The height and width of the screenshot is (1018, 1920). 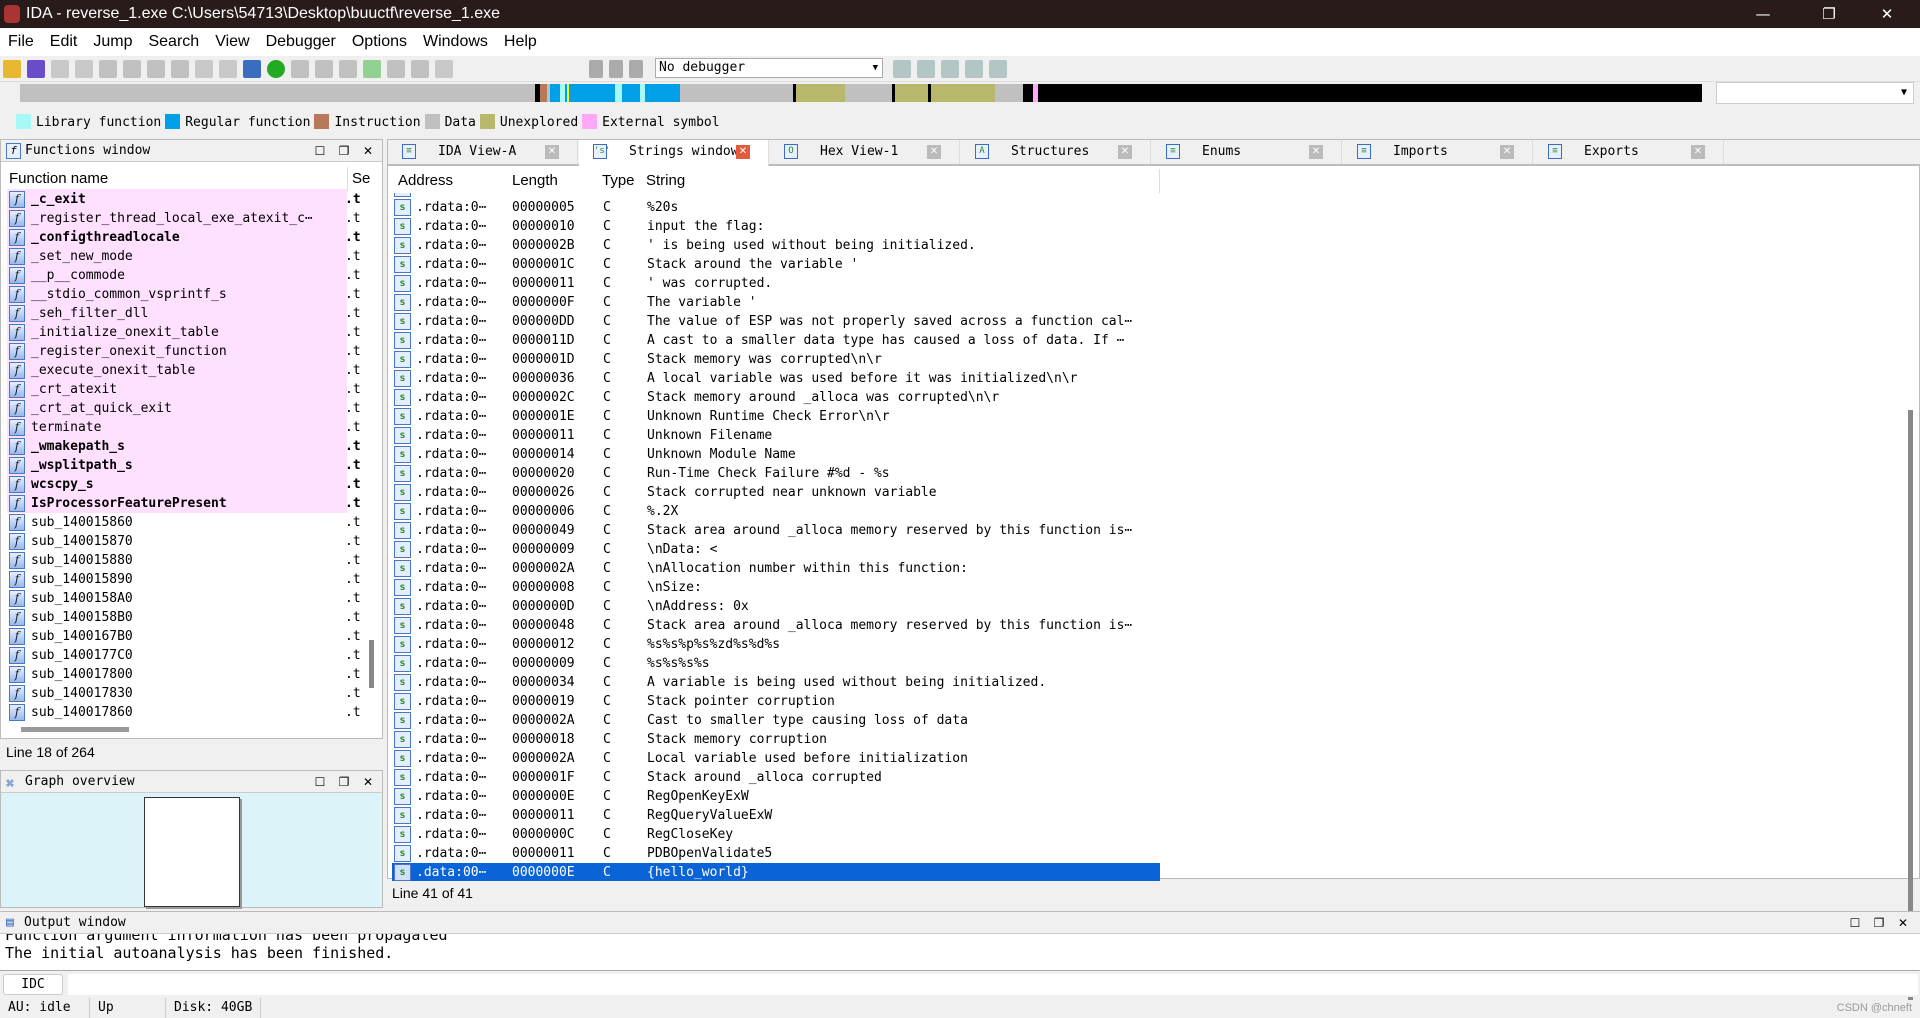 I want to click on graph-viewport, so click(x=192, y=852).